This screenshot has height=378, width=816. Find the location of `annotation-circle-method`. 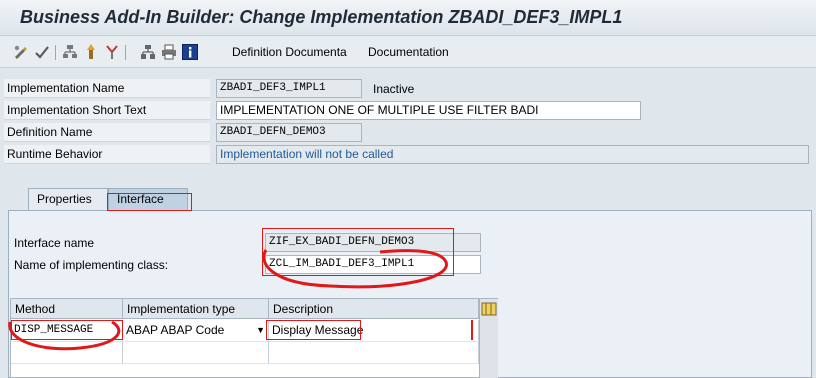

annotation-circle-method is located at coordinates (64, 335).